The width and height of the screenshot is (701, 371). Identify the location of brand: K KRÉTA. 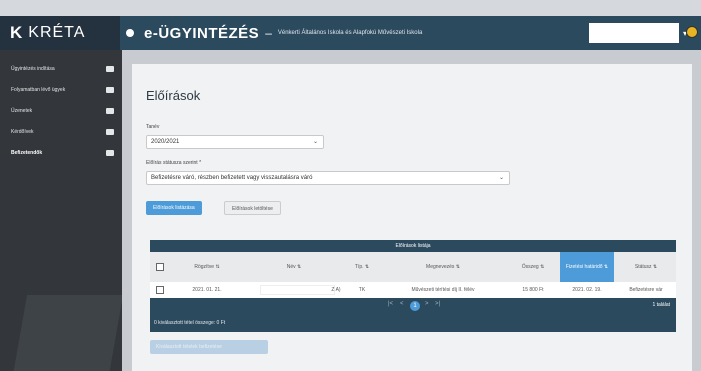
(60, 33).